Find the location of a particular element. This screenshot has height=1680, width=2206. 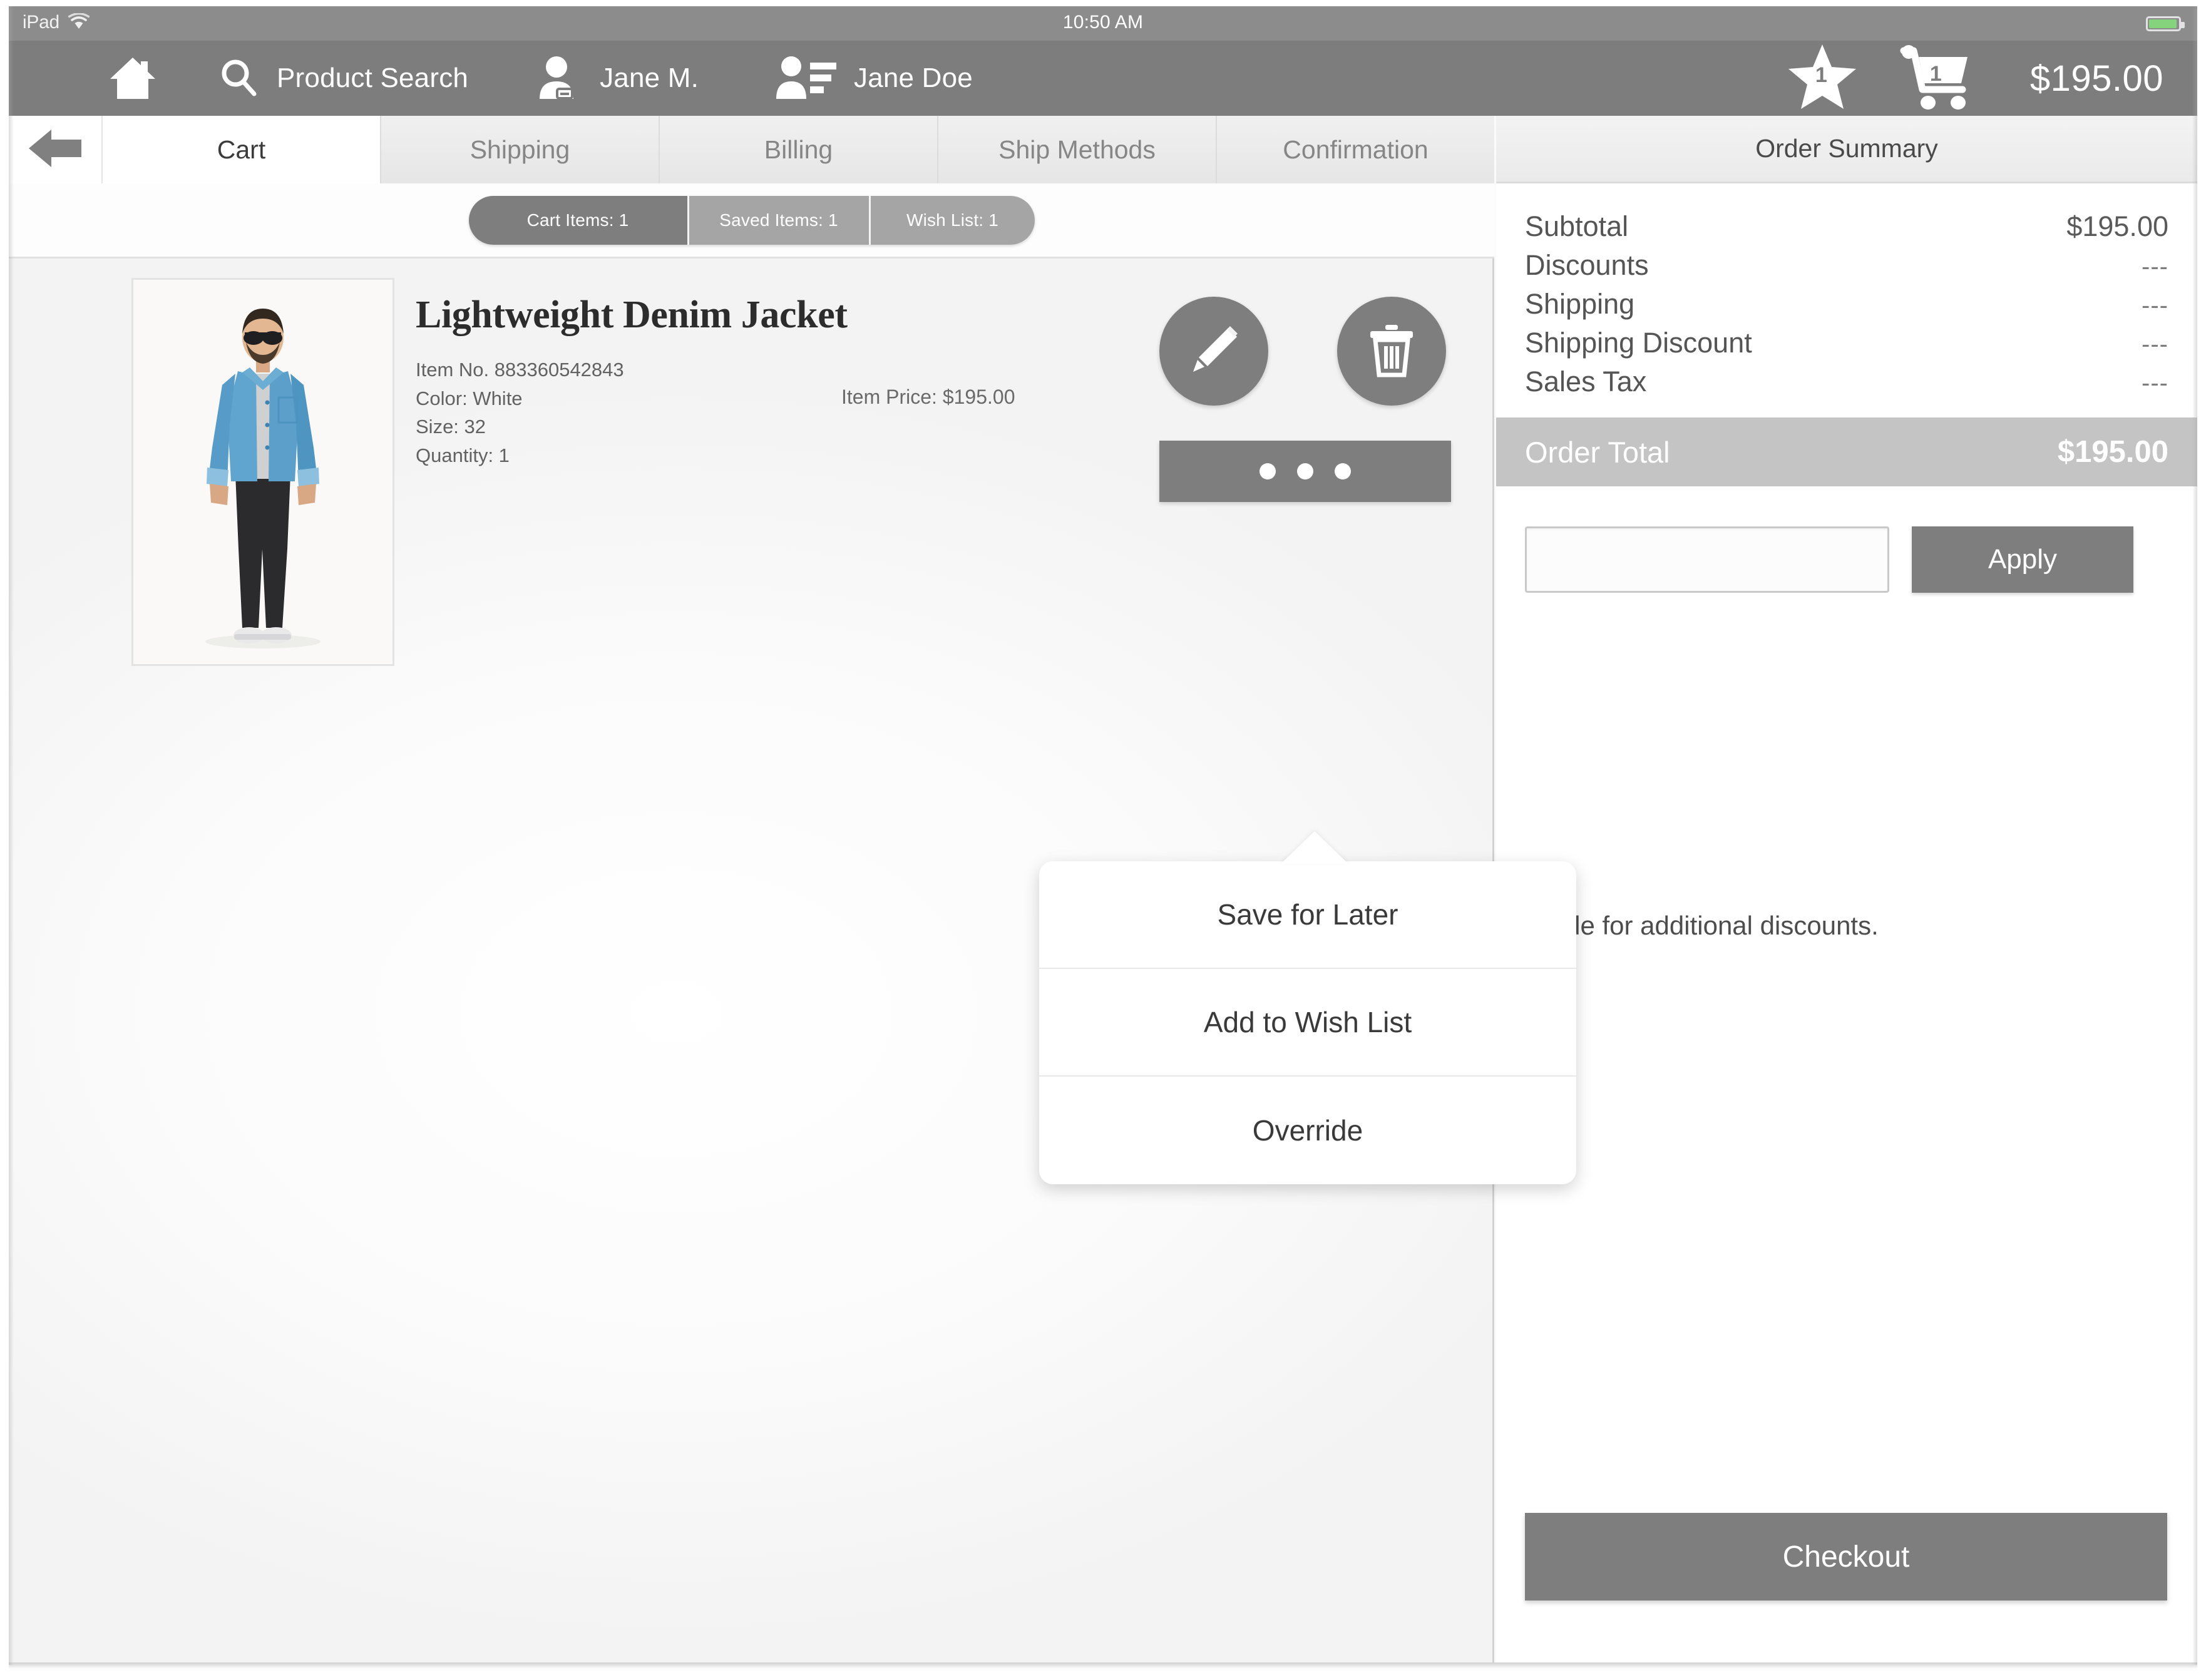

summary-row-shipping-discount: Shipping Discount --- is located at coordinates (1846, 343).